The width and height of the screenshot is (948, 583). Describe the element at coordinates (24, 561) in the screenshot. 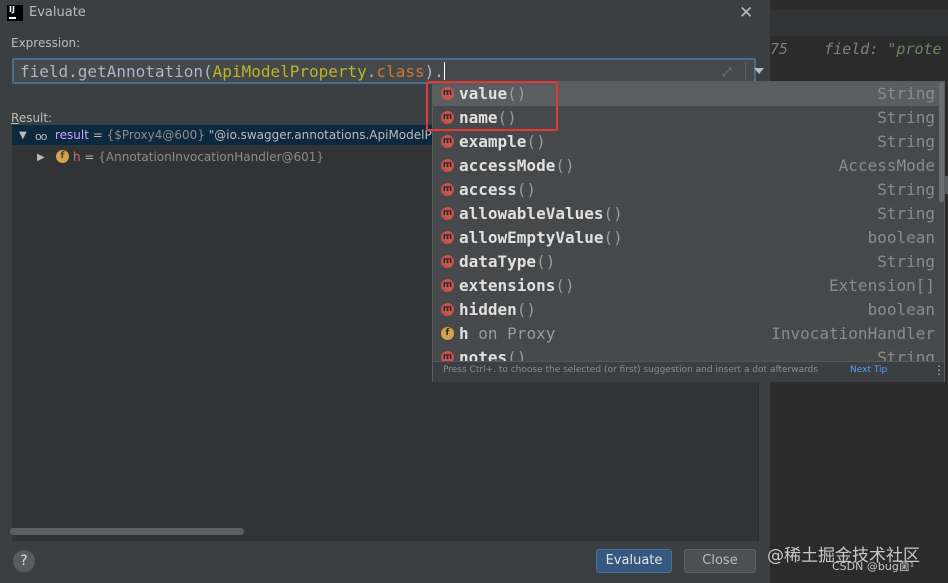

I see `help-button: ?` at that location.